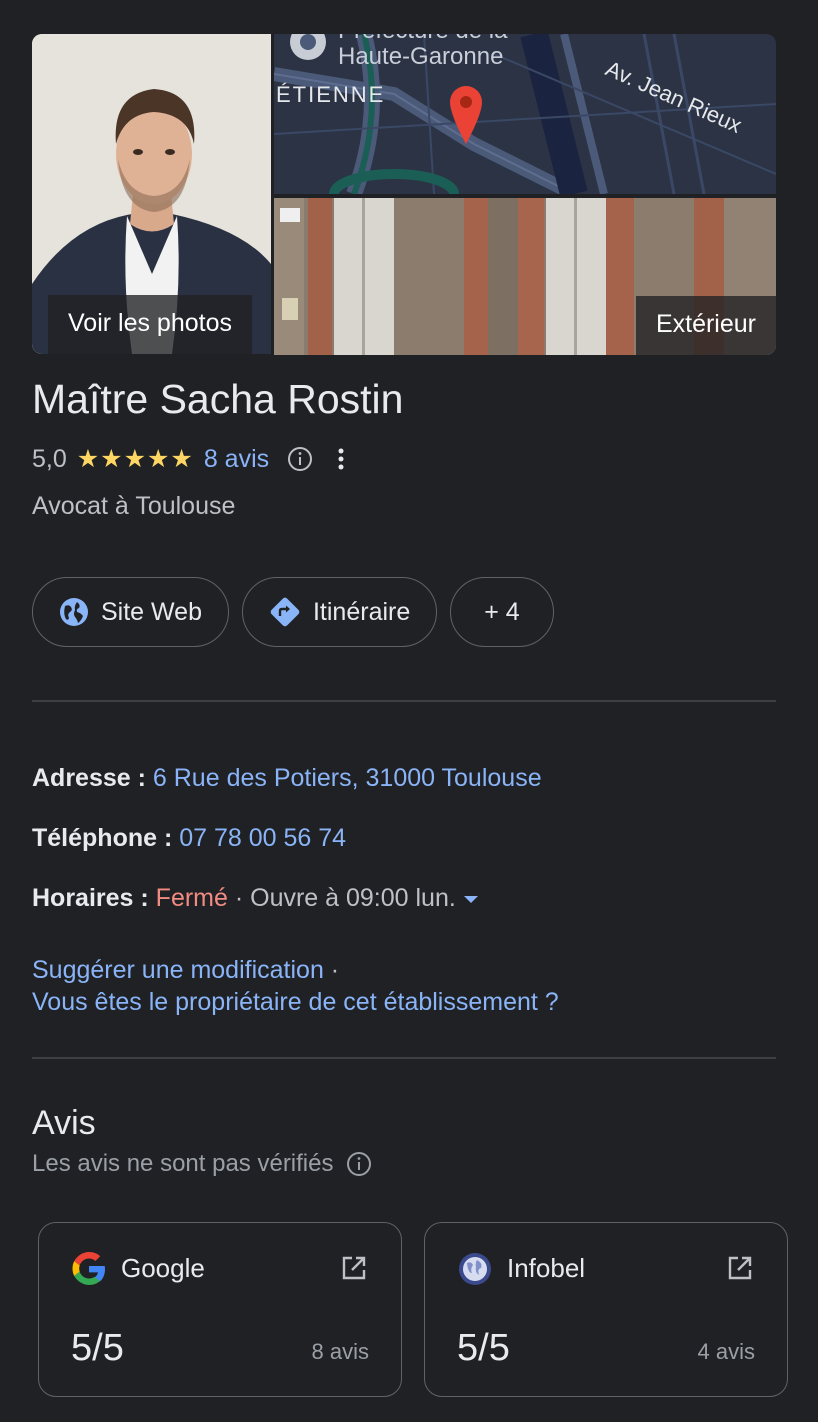  I want to click on business-category: Avocat à Toulouse, so click(134, 506).